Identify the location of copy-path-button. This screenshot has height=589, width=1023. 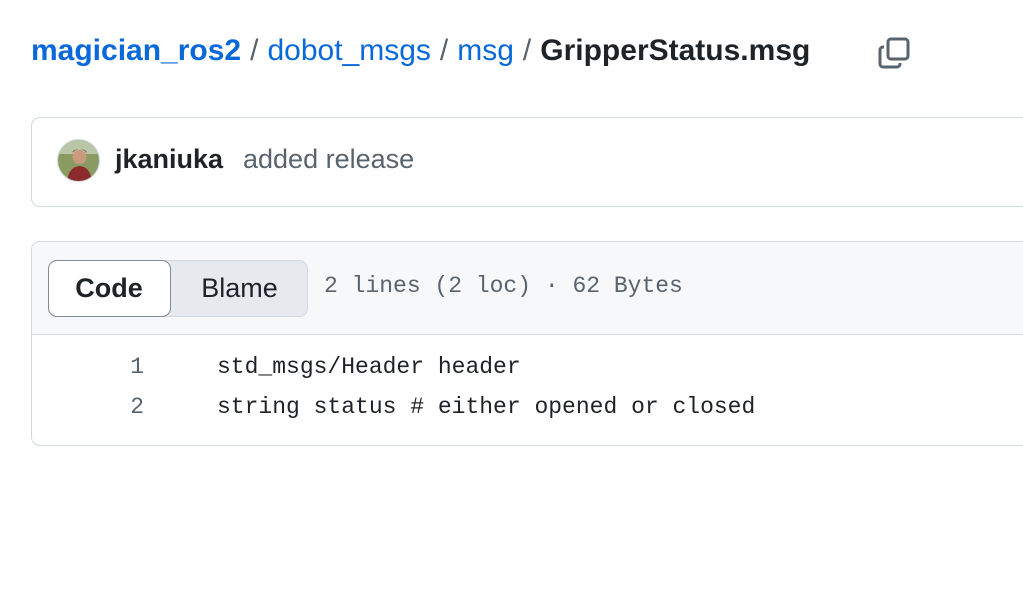
(894, 53).